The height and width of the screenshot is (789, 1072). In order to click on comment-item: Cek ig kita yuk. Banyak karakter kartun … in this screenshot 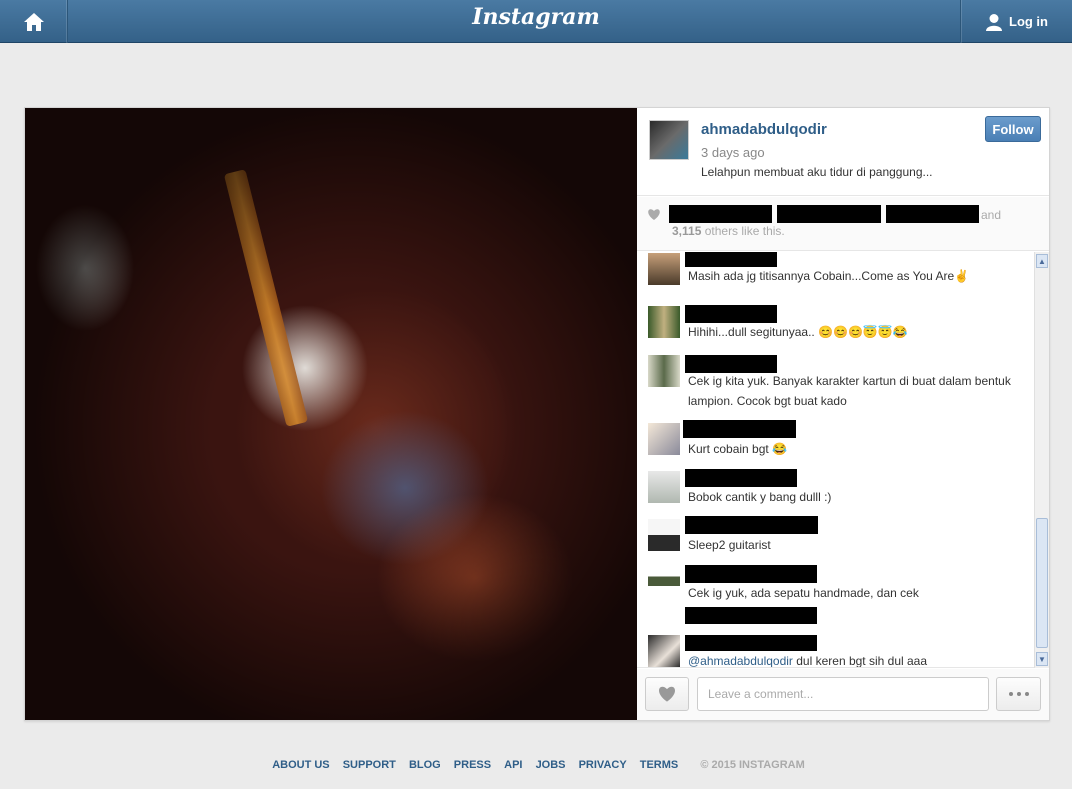, I will do `click(834, 378)`.